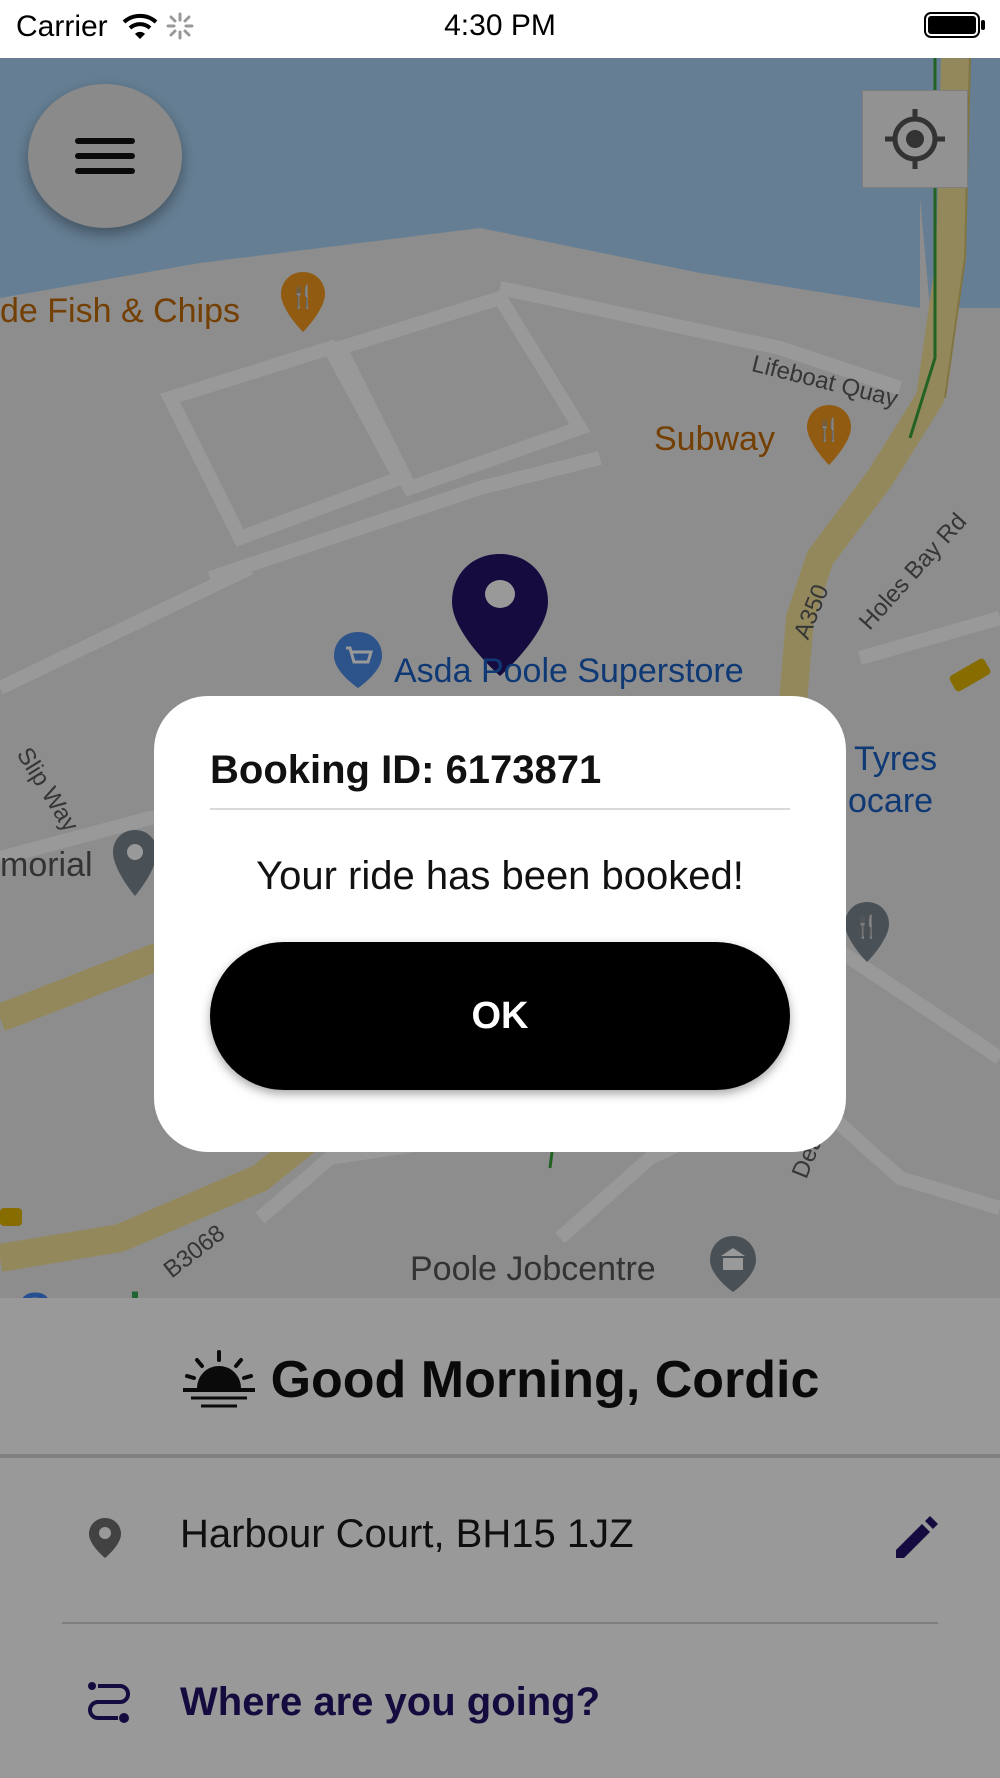  What do you see at coordinates (406, 770) in the screenshot?
I see `dialog-title: Booking ID: 6173871` at bounding box center [406, 770].